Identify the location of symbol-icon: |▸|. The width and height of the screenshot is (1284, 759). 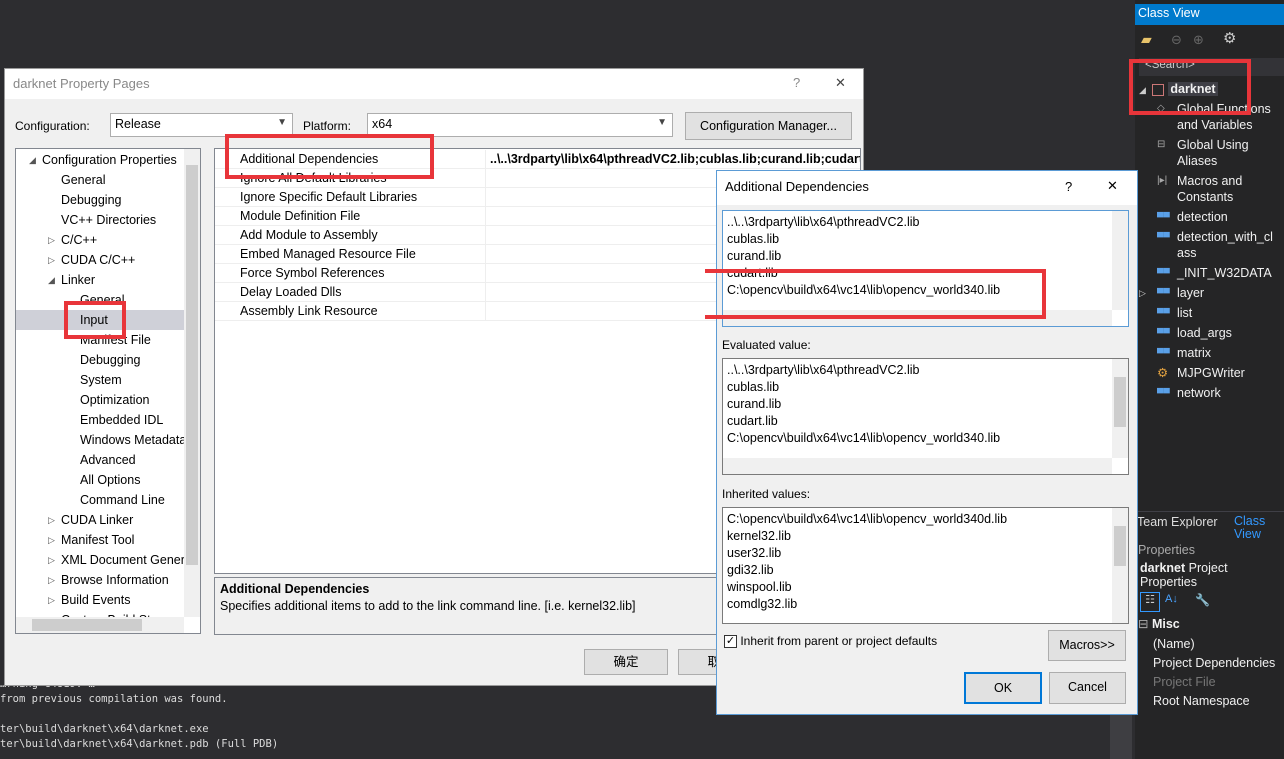
(1162, 180).